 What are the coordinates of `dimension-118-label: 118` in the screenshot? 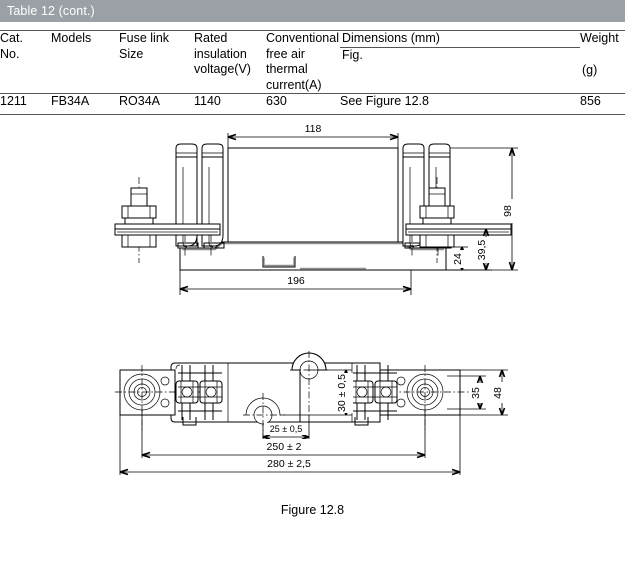 It's located at (313, 129).